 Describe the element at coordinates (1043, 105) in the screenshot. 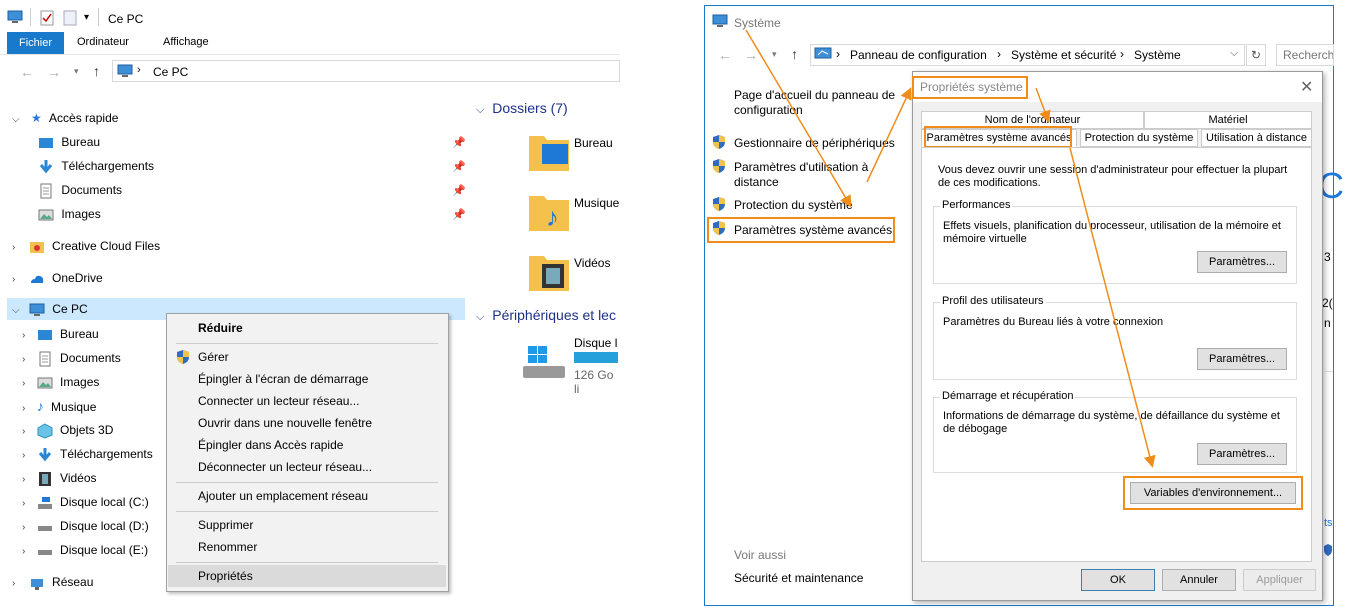

I see `arrow-dialog-to-tab` at that location.